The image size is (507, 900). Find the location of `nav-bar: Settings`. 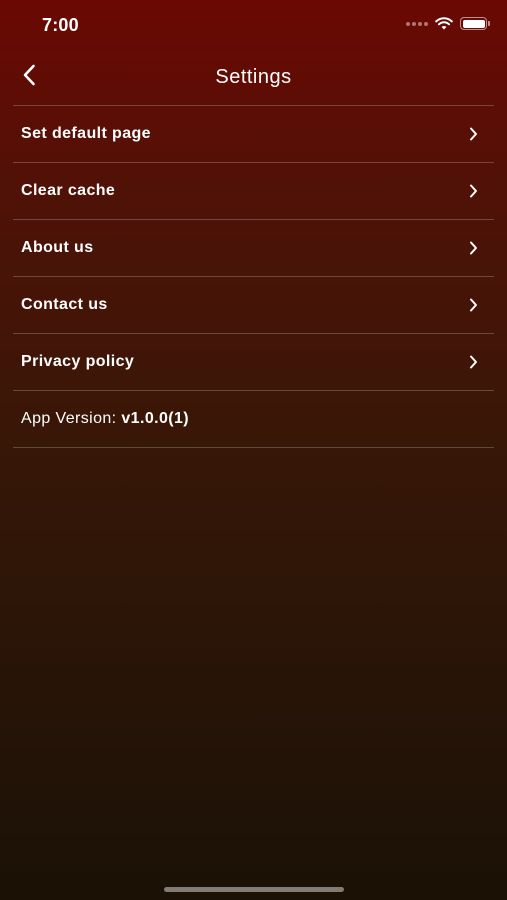

nav-bar: Settings is located at coordinates (253, 78).